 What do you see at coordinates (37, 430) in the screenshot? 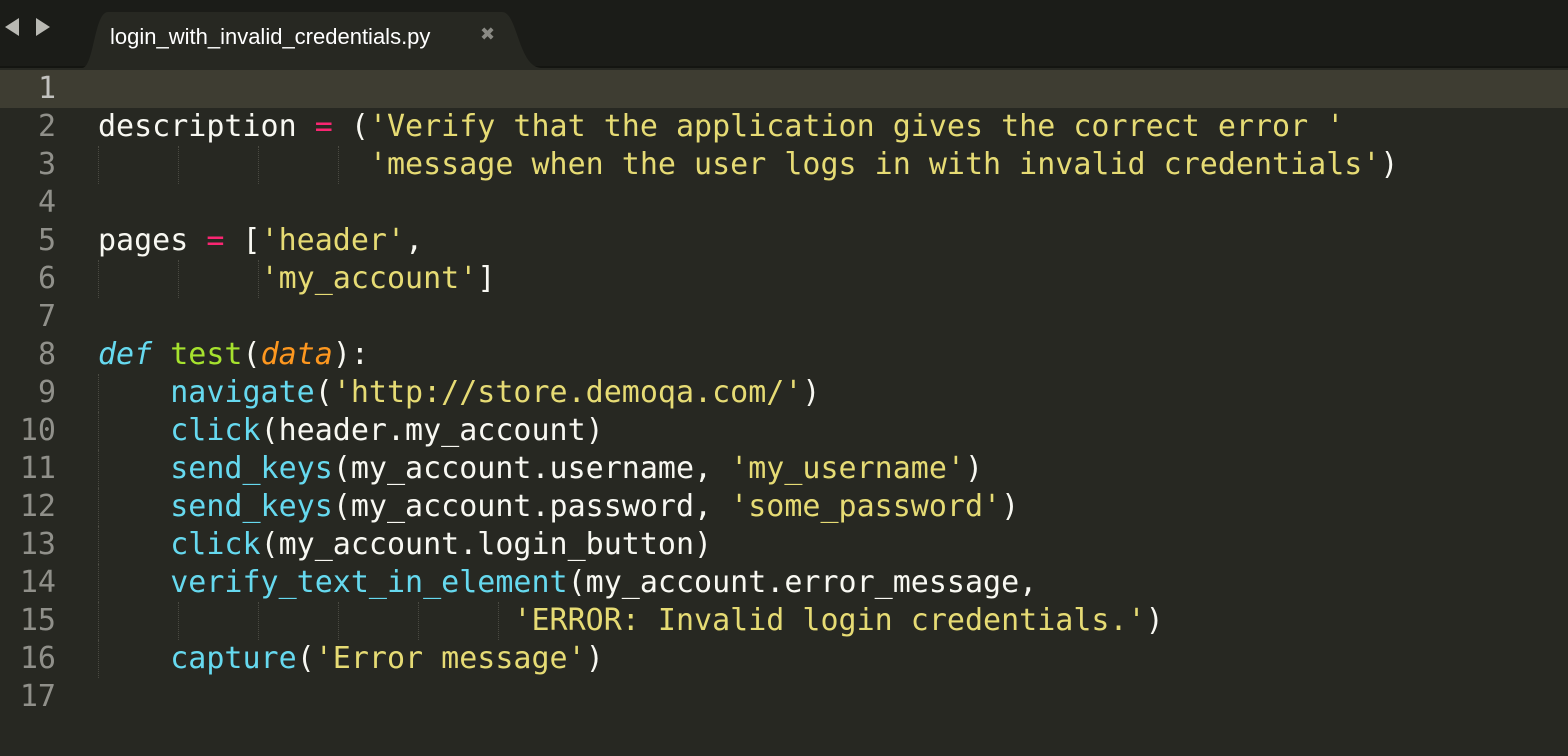
I see `line-number: 10` at bounding box center [37, 430].